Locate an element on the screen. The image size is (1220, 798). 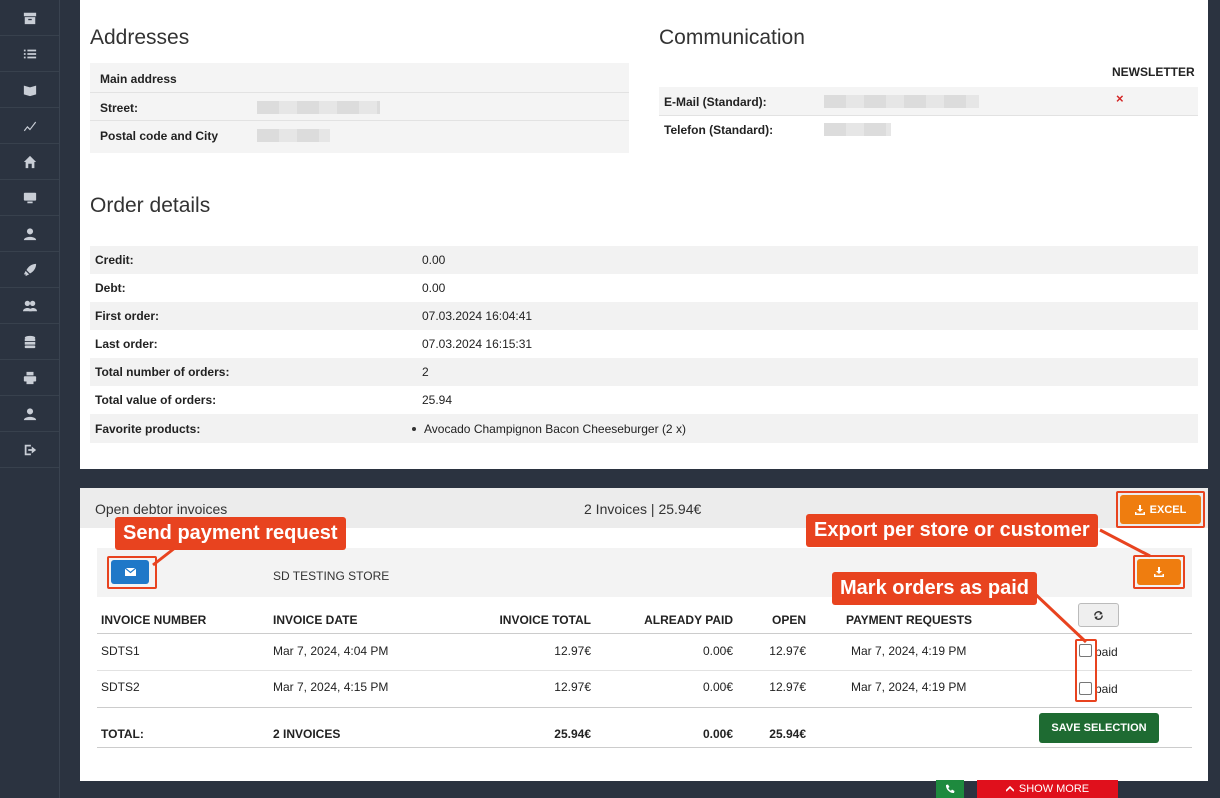
phone-button is located at coordinates (950, 789).